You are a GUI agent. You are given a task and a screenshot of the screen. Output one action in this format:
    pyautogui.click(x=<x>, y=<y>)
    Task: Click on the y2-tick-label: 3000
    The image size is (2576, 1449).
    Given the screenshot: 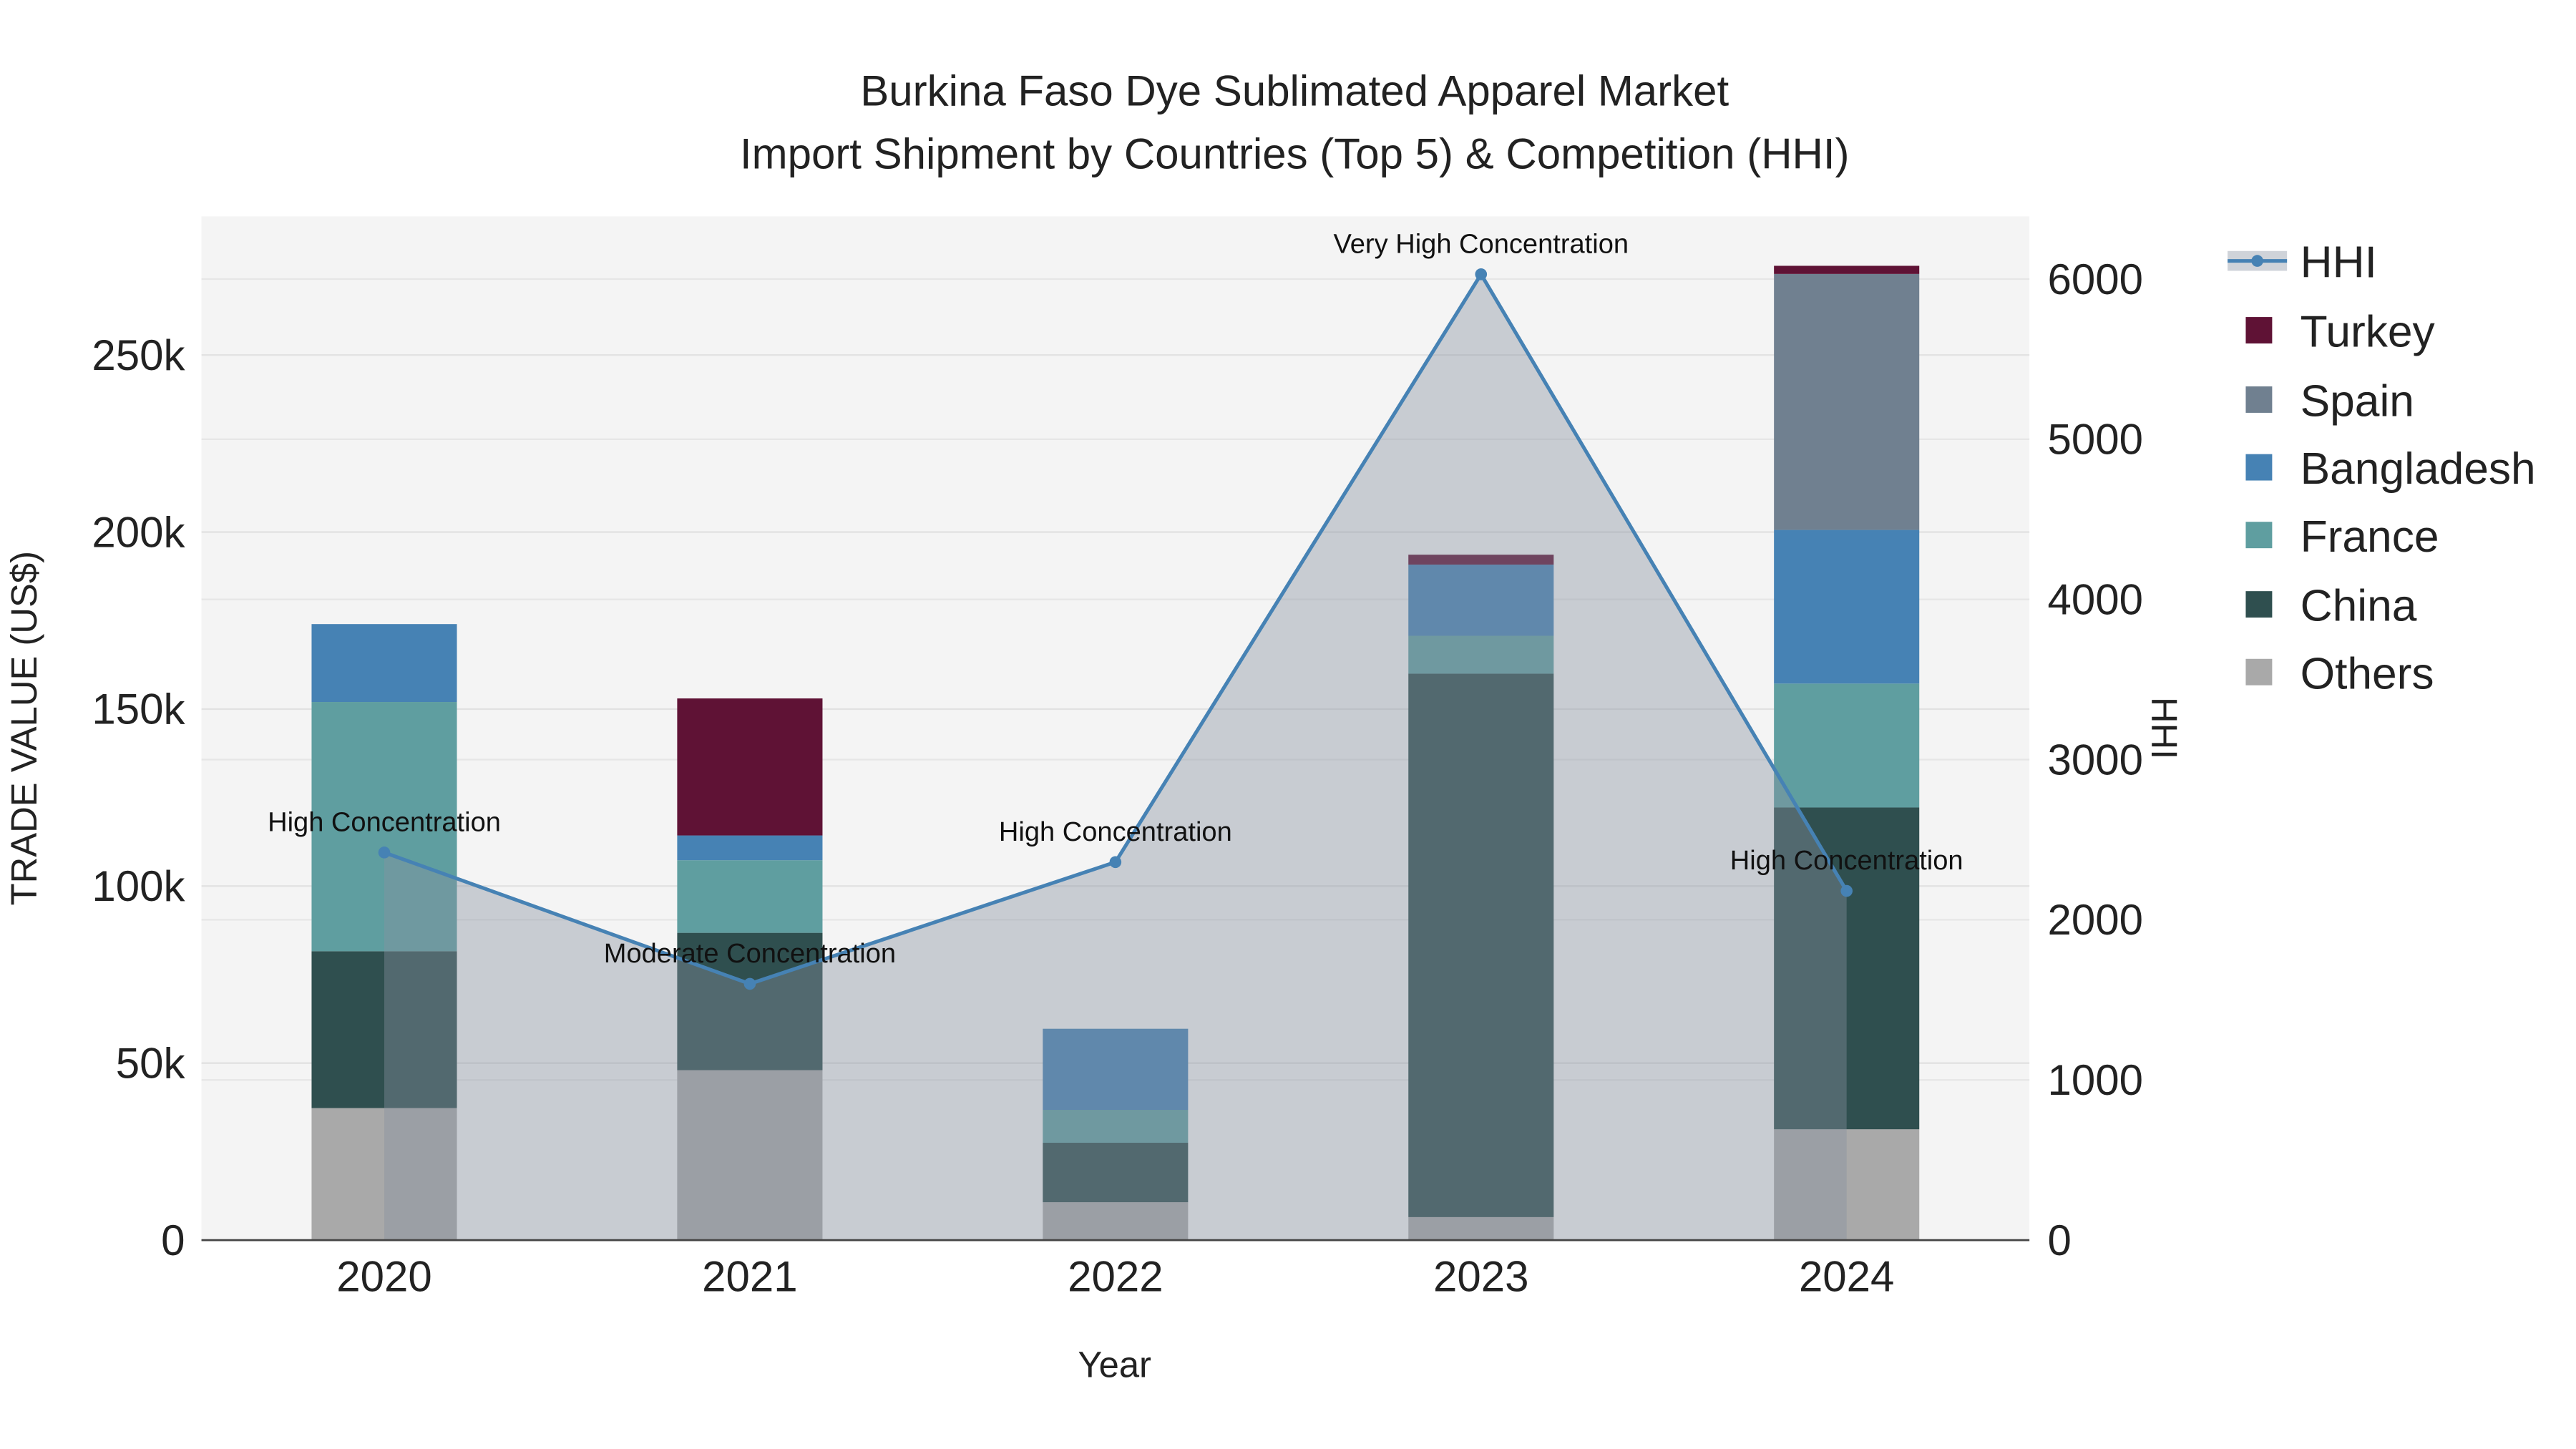 What is the action you would take?
    pyautogui.click(x=2095, y=760)
    